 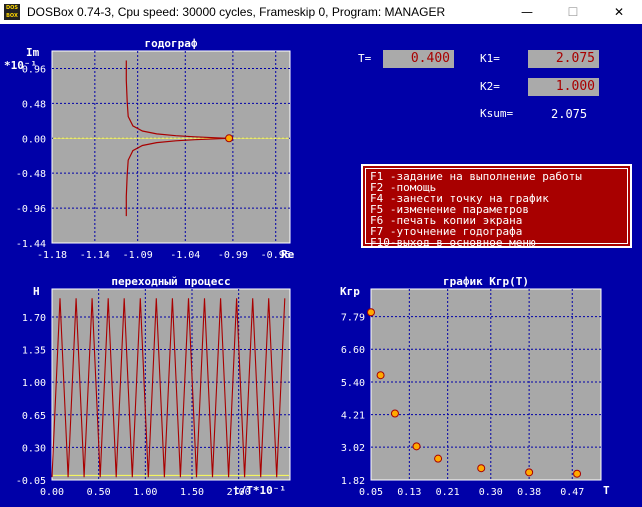 What do you see at coordinates (380, 242) in the screenshot?
I see `menu-key: F10` at bounding box center [380, 242].